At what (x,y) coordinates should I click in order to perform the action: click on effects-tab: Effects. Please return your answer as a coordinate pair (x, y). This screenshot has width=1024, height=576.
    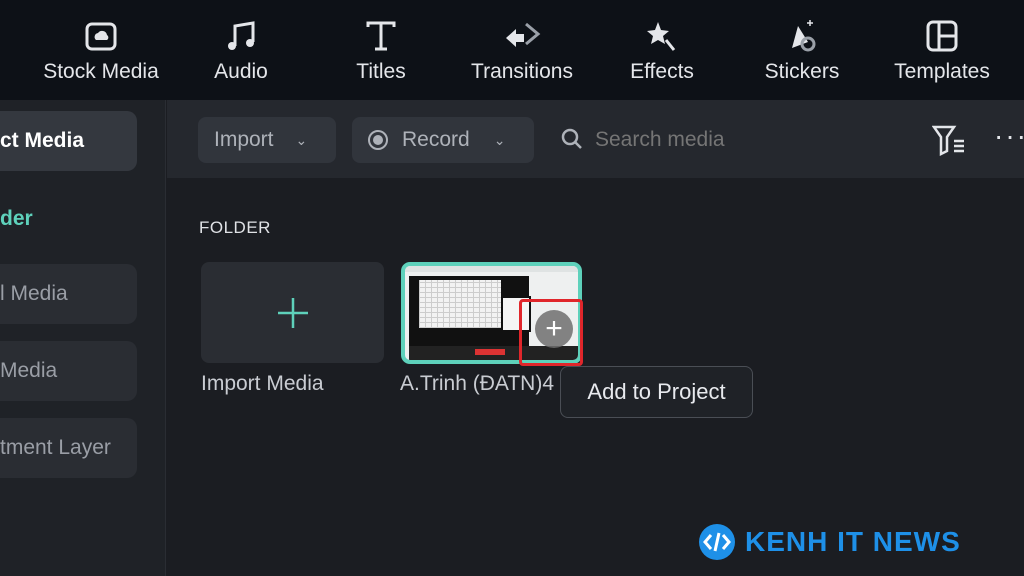
    Looking at the image, I should click on (662, 49).